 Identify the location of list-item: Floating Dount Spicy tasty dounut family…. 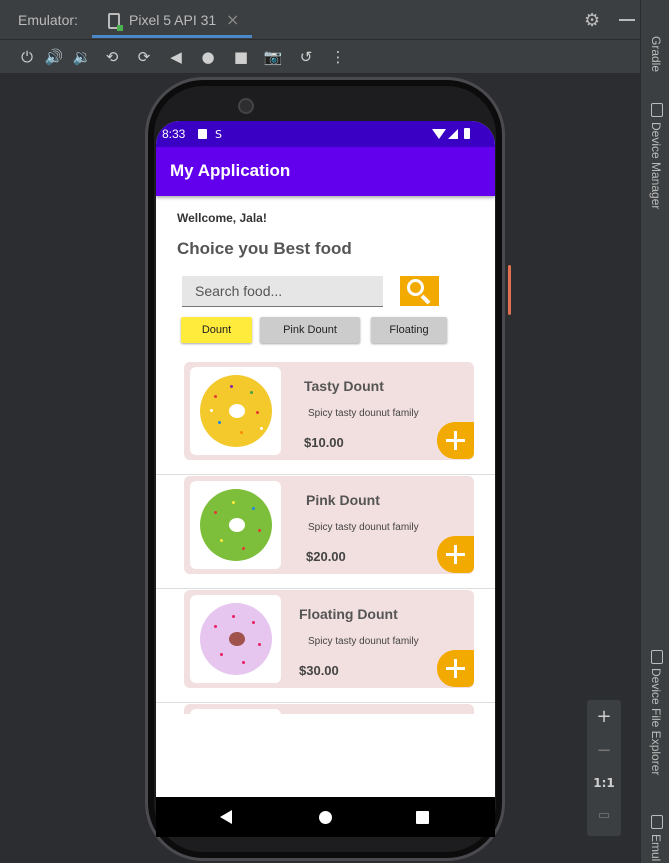
(325, 646).